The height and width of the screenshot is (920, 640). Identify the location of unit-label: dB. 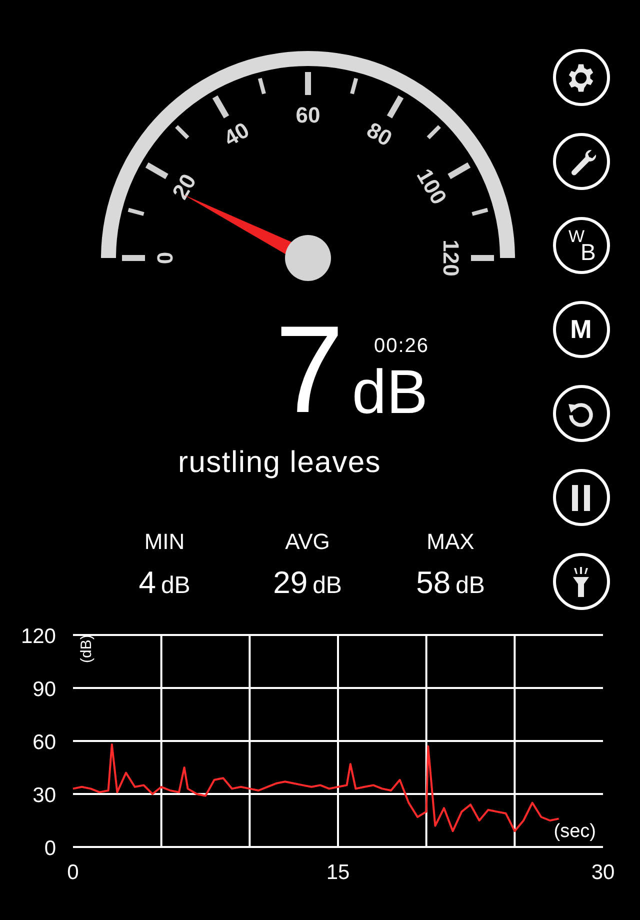
(390, 393).